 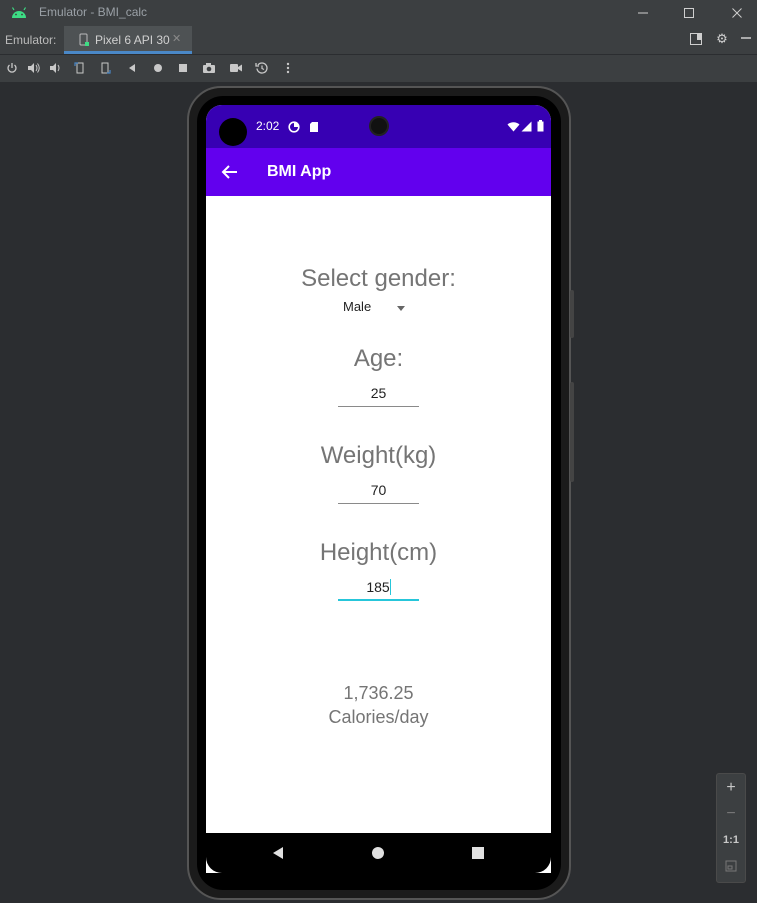 I want to click on front-camera, so click(x=379, y=126).